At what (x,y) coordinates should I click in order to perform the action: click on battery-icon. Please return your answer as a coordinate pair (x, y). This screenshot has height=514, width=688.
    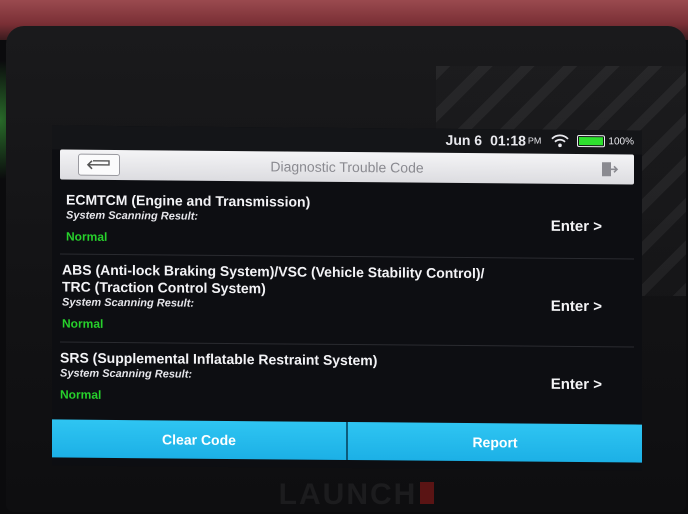
    Looking at the image, I should click on (591, 141).